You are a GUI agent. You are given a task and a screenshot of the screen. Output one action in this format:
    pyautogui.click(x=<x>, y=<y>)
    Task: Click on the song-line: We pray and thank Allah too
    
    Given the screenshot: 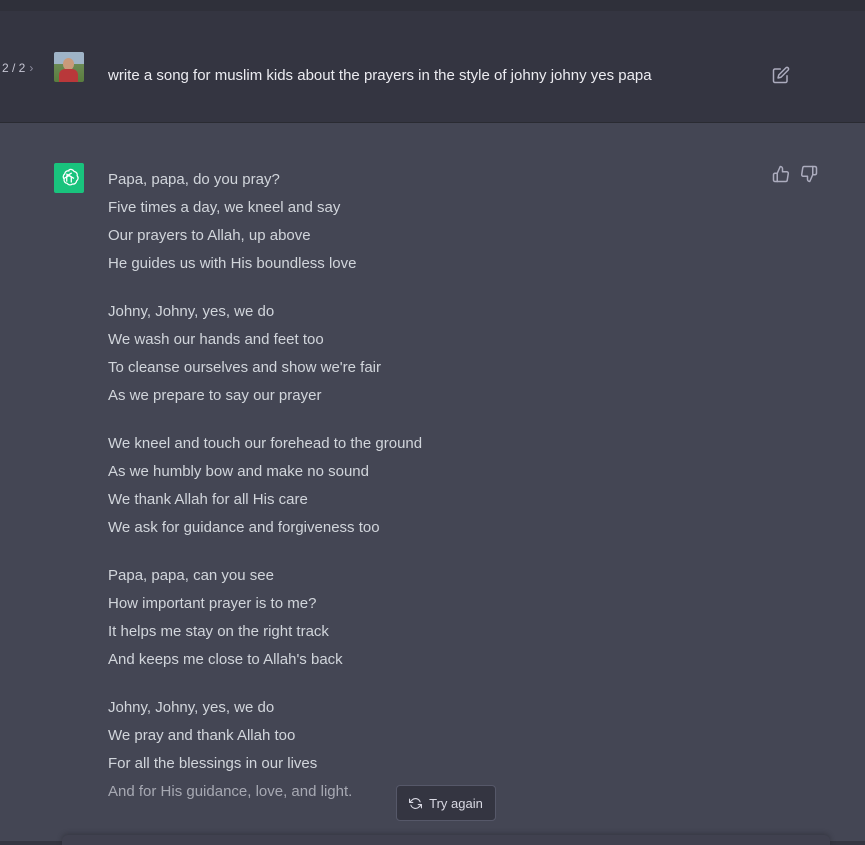 What is the action you would take?
    pyautogui.click(x=202, y=735)
    